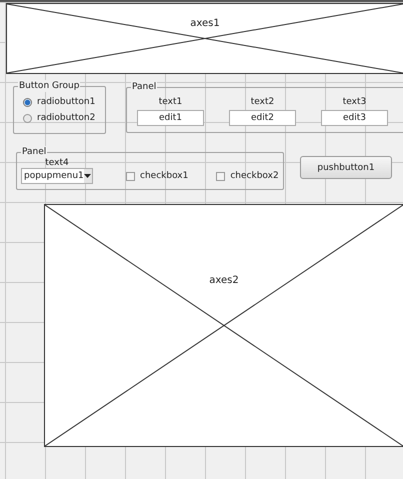 This screenshot has height=479, width=403. What do you see at coordinates (262, 118) in the screenshot?
I see `edit-field: edit2` at bounding box center [262, 118].